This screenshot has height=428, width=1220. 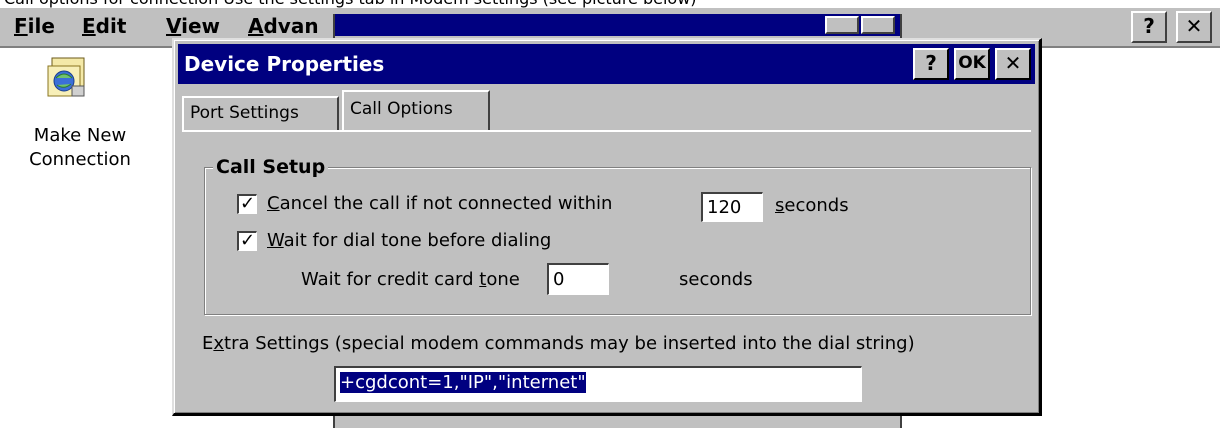 What do you see at coordinates (606, 64) in the screenshot?
I see `dialog-titlebar: Device Properties ? OK ✕` at bounding box center [606, 64].